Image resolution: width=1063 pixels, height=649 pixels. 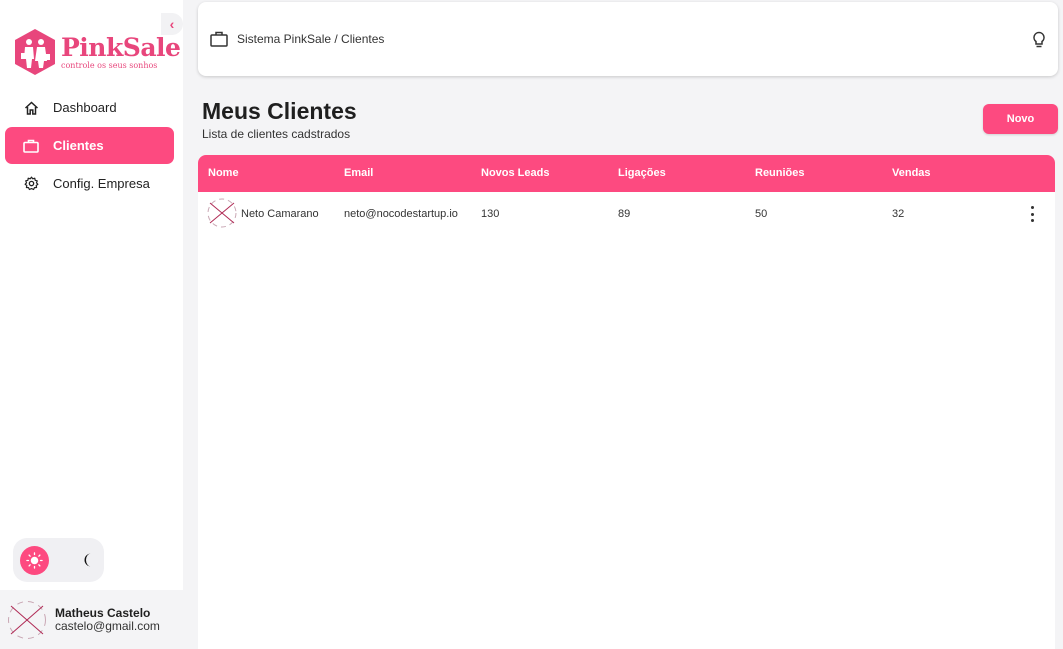 I want to click on gear-icon, so click(x=31, y=184).